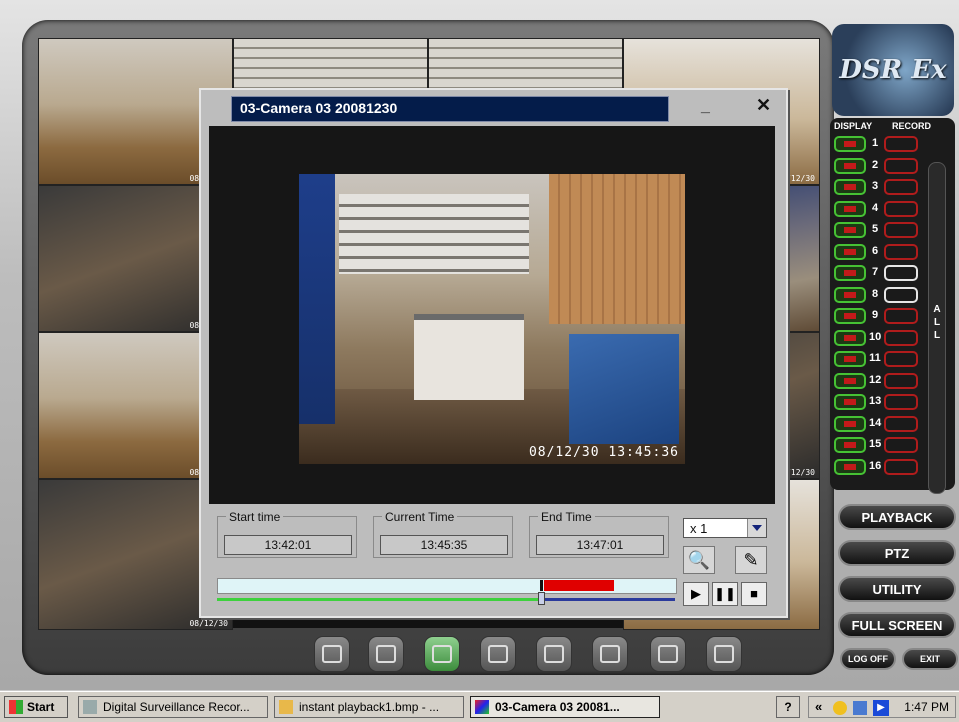  I want to click on camera-number: 6, so click(875, 250).